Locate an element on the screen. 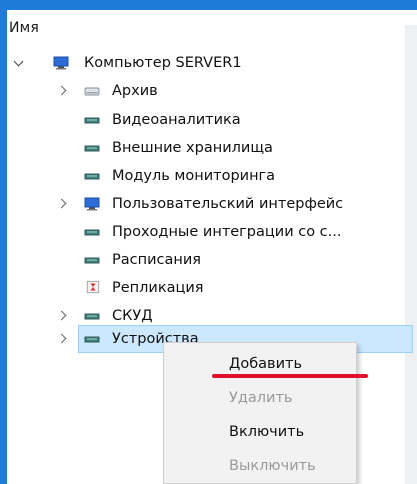 The height and width of the screenshot is (484, 417). tree-node-label: Внешние хранилища is located at coordinates (192, 148).